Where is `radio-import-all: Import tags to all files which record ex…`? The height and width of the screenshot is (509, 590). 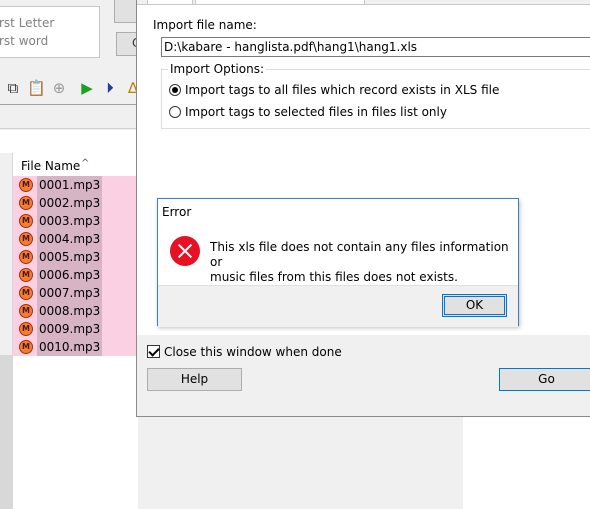
radio-import-all: Import tags to all files which record ex… is located at coordinates (334, 90).